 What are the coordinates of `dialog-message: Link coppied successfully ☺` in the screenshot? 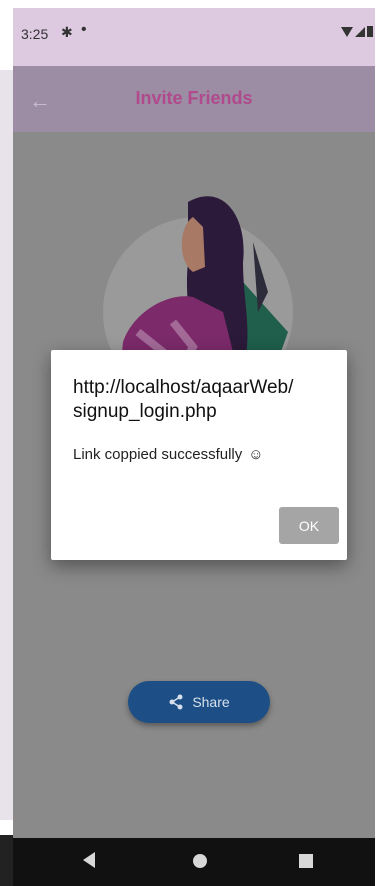 It's located at (168, 454).